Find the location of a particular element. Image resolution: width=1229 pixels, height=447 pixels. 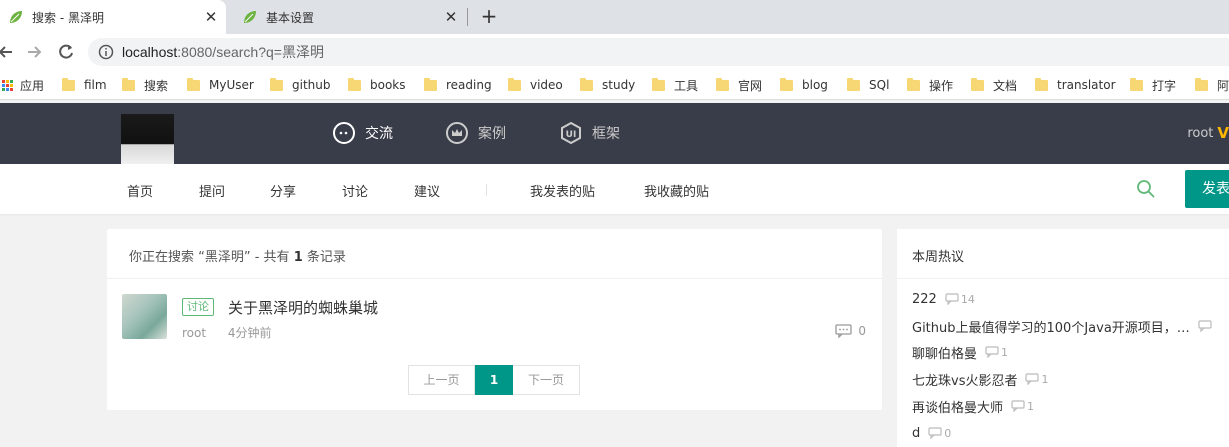

topnav-item-cases: 案例 is located at coordinates (475, 133).